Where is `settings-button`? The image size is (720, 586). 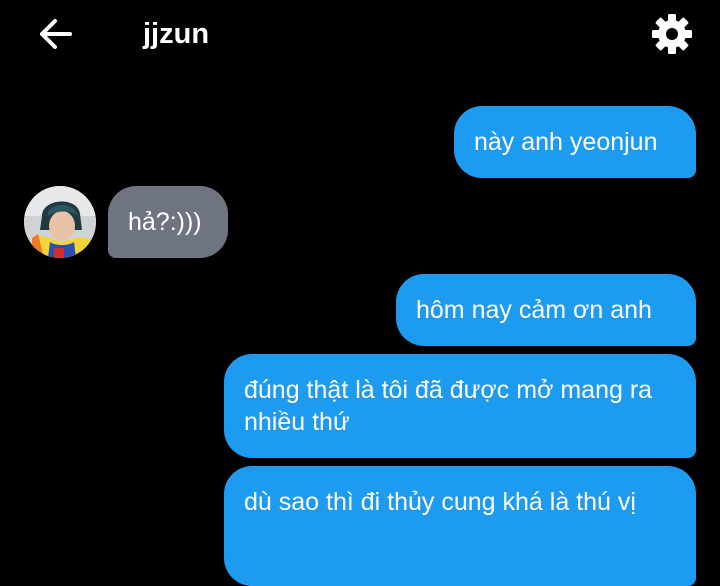 settings-button is located at coordinates (672, 34).